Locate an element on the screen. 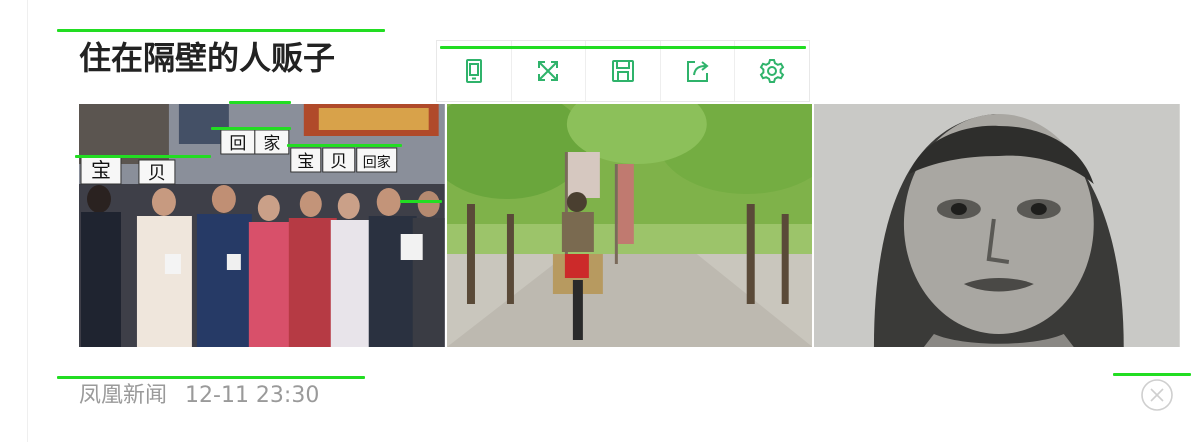  article-time: 12-11 23:30 is located at coordinates (252, 395).